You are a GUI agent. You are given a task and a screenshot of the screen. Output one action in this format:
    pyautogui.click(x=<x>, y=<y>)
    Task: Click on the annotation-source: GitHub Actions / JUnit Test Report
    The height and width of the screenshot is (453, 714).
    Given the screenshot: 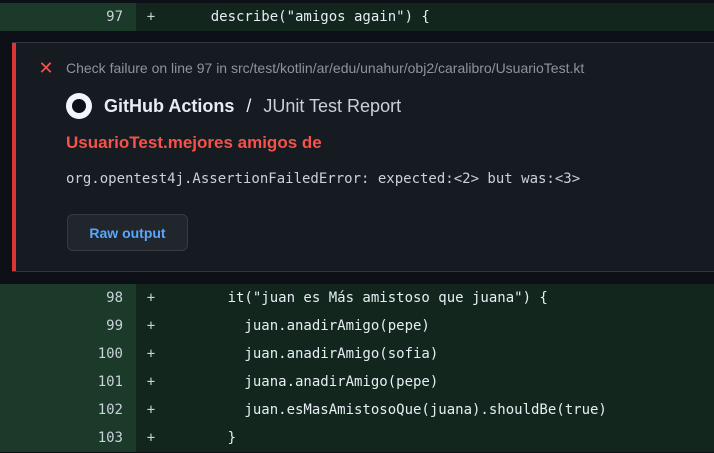 What is the action you would take?
    pyautogui.click(x=233, y=106)
    